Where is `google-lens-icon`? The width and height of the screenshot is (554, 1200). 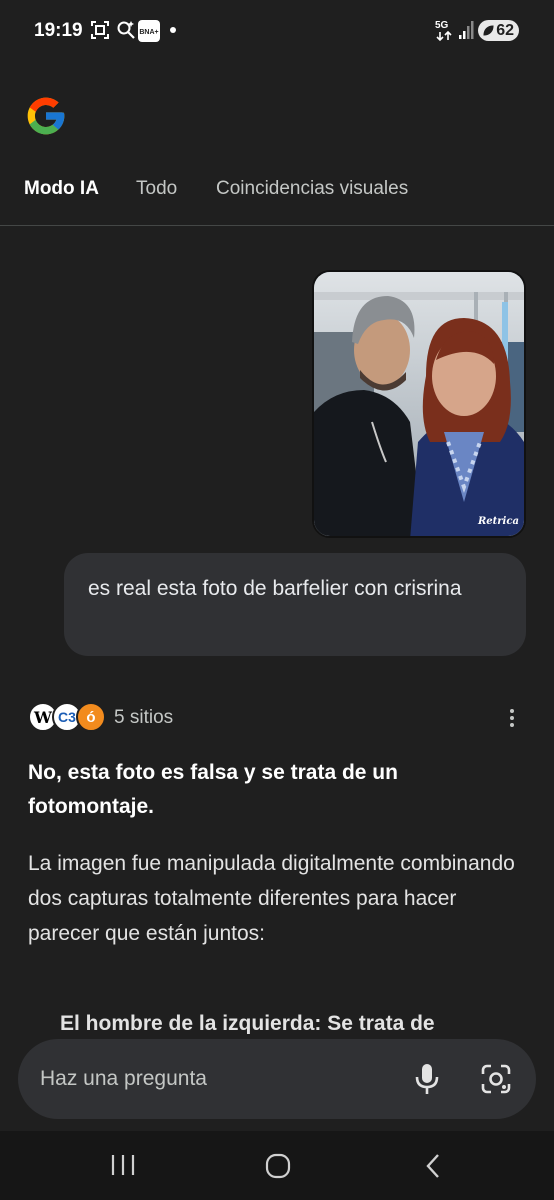
google-lens-icon is located at coordinates (496, 1079).